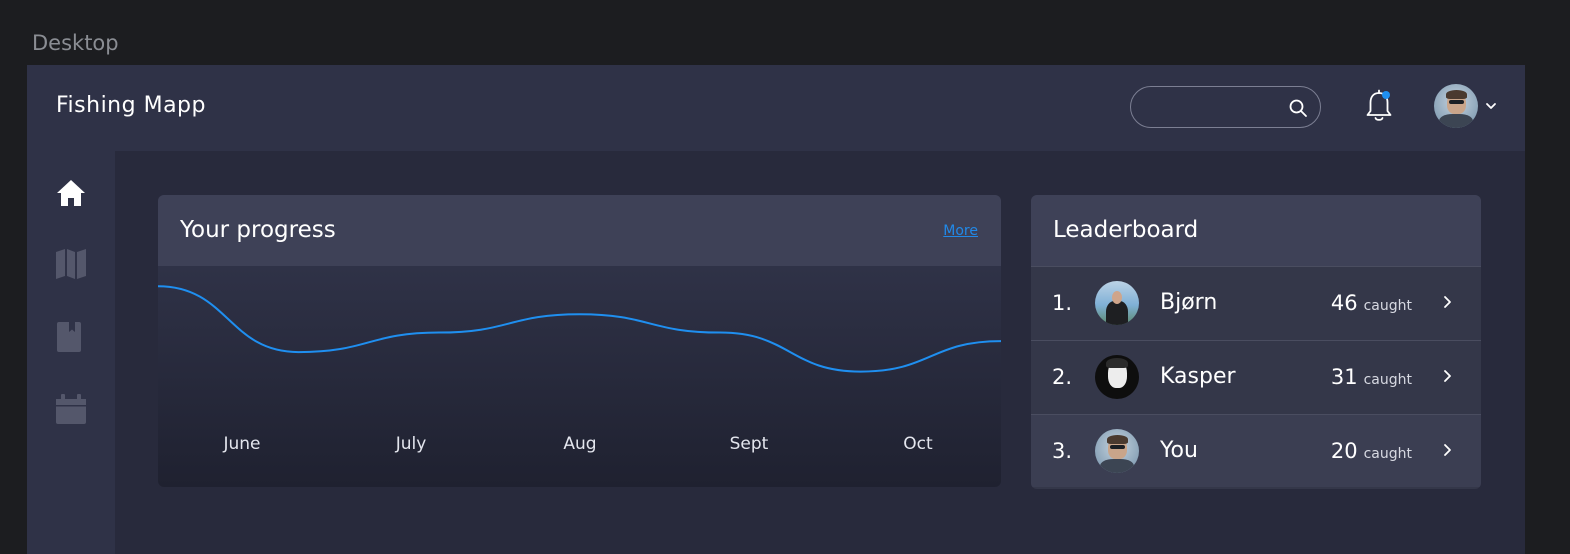  I want to click on leaderboard-score: 46 caught, so click(1371, 303).